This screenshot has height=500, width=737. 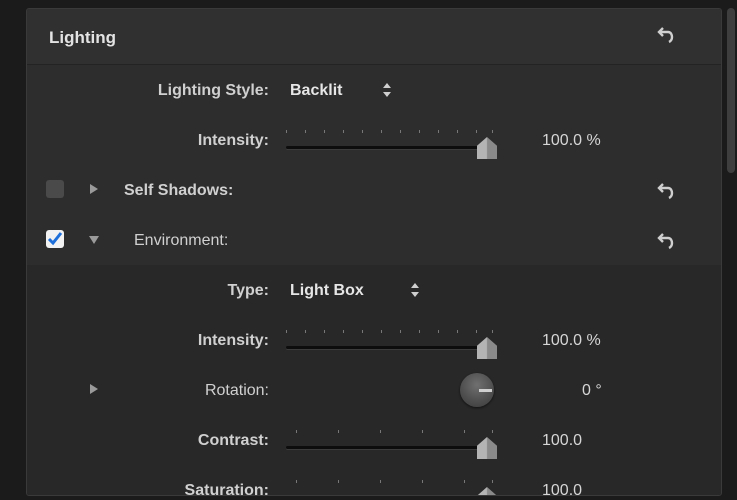 What do you see at coordinates (374, 190) in the screenshot?
I see `self-shadows-row: Self Shadows:` at bounding box center [374, 190].